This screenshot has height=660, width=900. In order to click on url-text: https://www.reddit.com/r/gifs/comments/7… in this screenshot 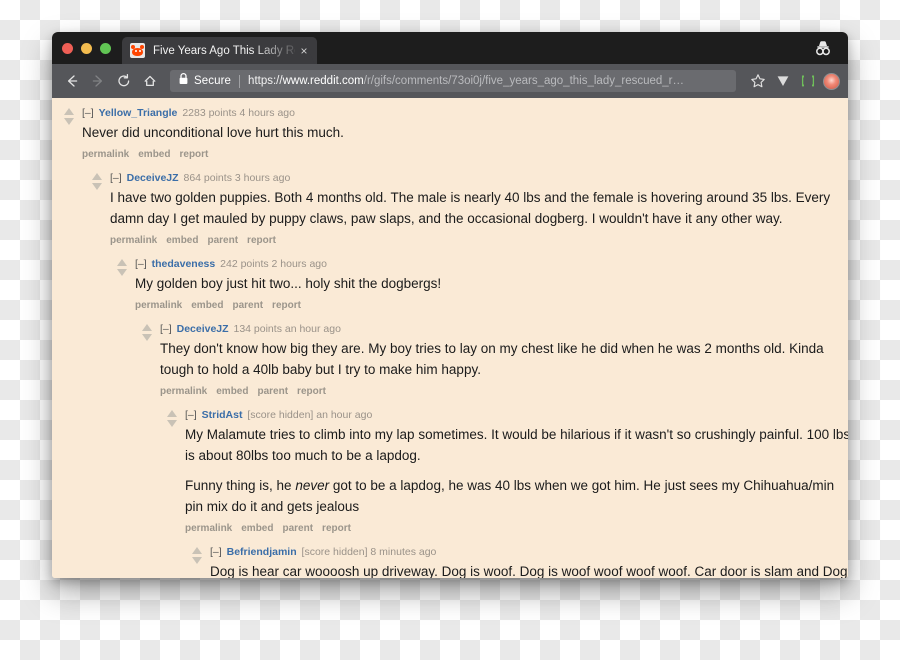, I will do `click(466, 81)`.